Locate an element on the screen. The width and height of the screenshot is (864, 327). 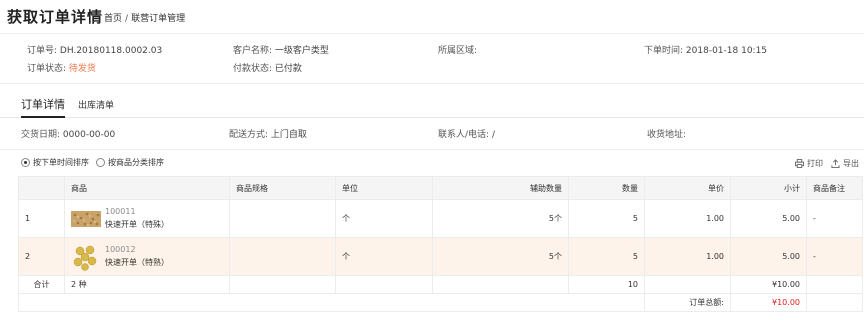
product-cell: 100011 快速开单（特殊） is located at coordinates (147, 218).